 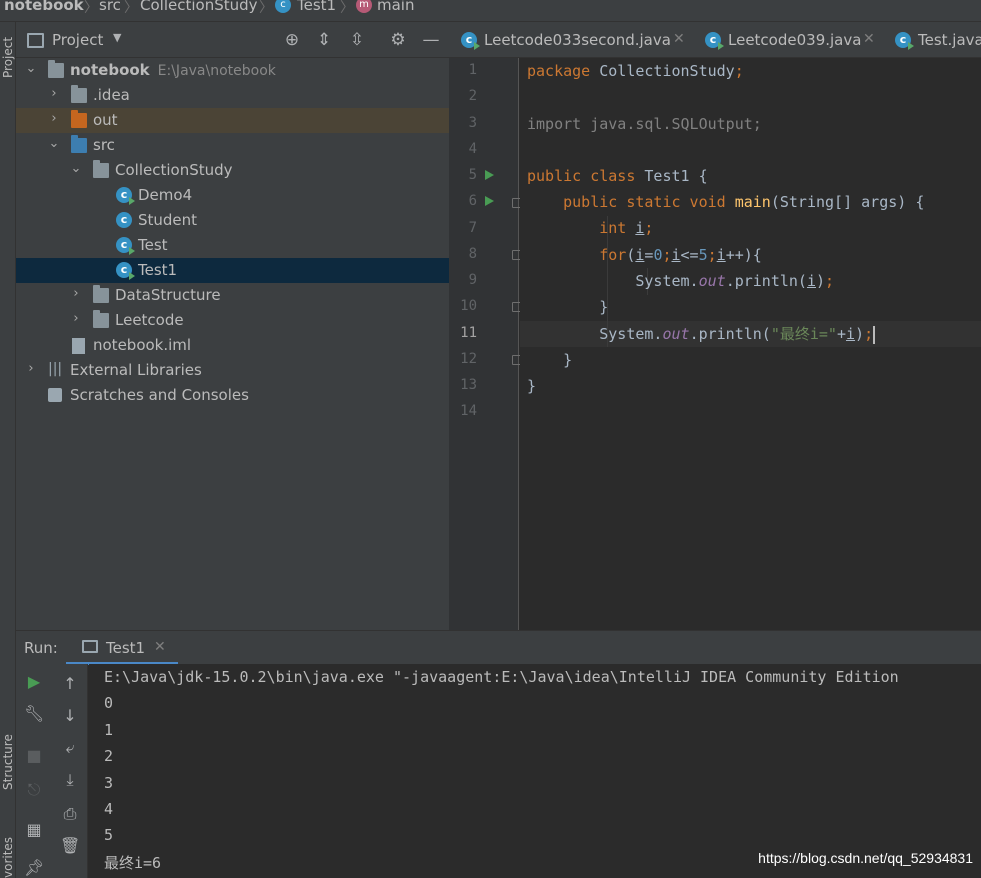 What do you see at coordinates (324, 40) in the screenshot?
I see `expand-all-icon: ⇕` at bounding box center [324, 40].